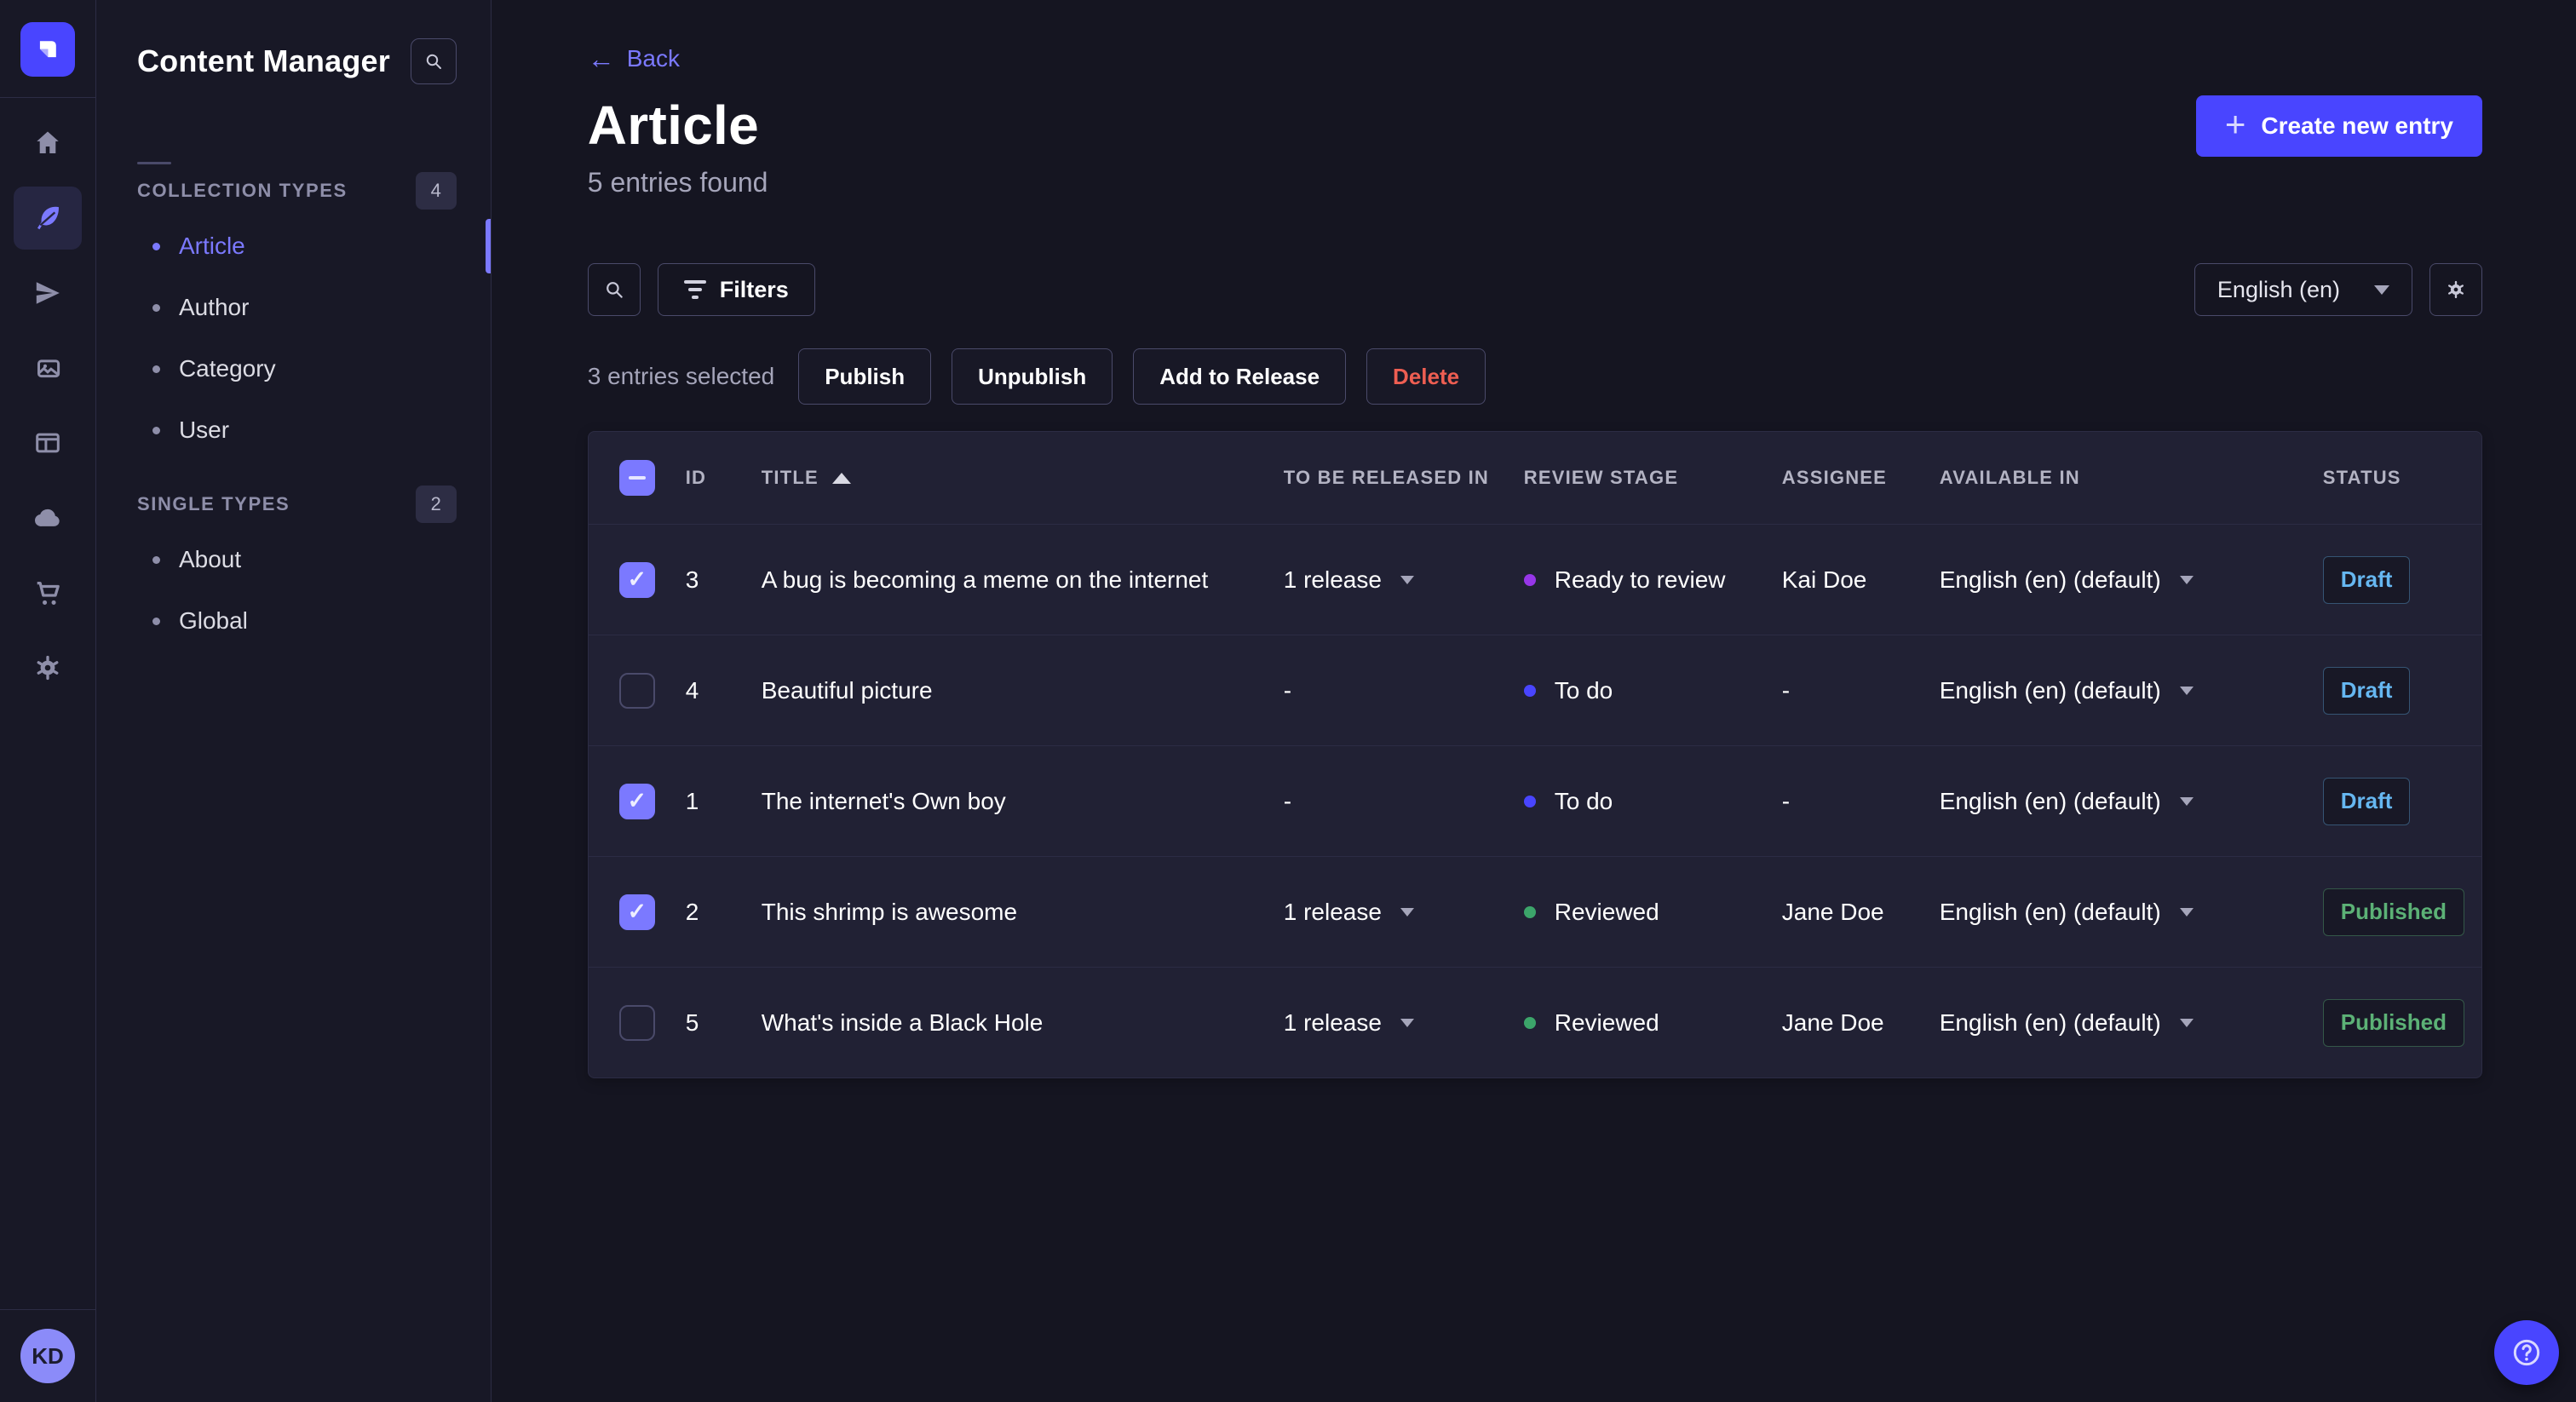 This screenshot has width=2576, height=1402. I want to click on main-nav-rail: KD, so click(48, 701).